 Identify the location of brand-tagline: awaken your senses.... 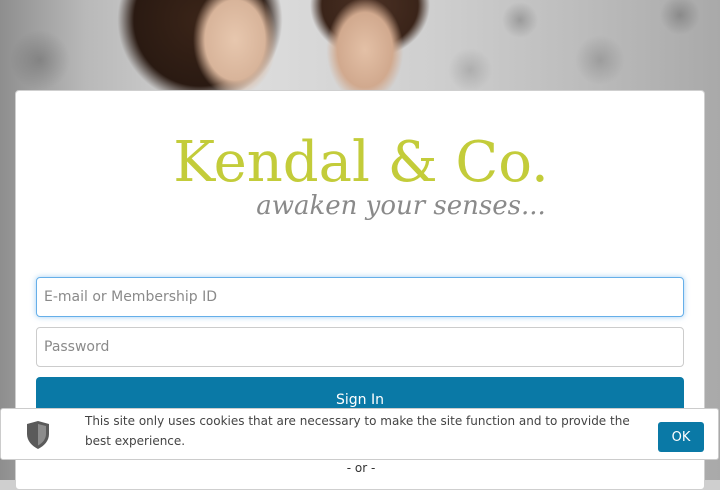
(401, 206).